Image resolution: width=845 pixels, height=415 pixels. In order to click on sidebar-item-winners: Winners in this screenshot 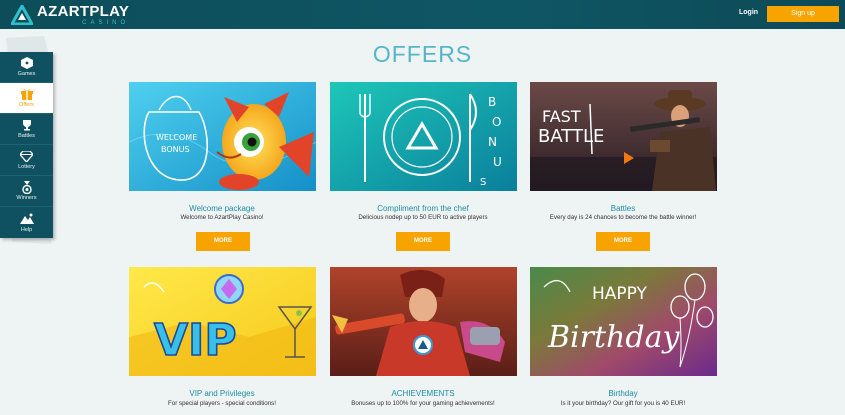, I will do `click(26, 191)`.